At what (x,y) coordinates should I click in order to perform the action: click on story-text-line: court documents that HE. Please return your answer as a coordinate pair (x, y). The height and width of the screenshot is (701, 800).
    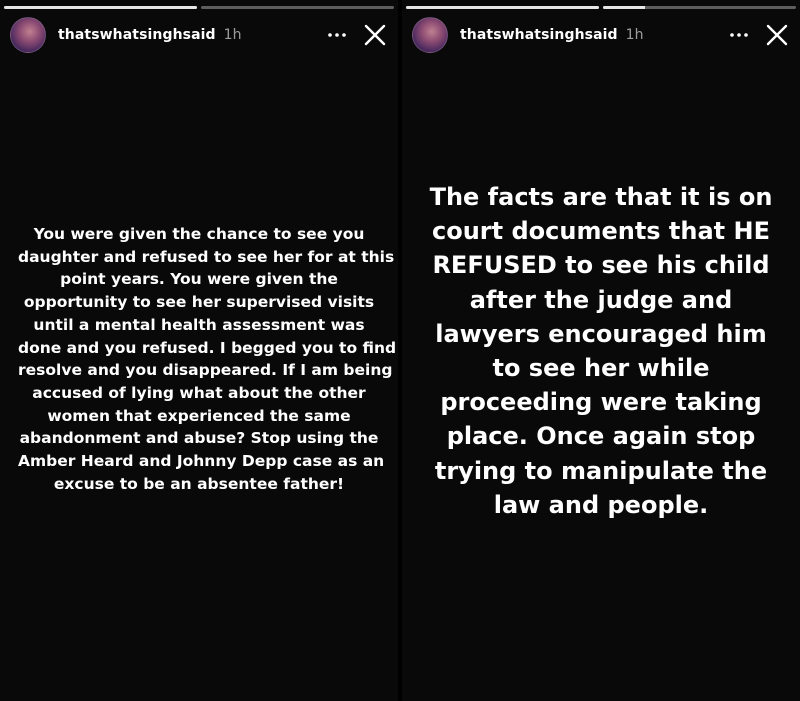
    Looking at the image, I should click on (601, 231).